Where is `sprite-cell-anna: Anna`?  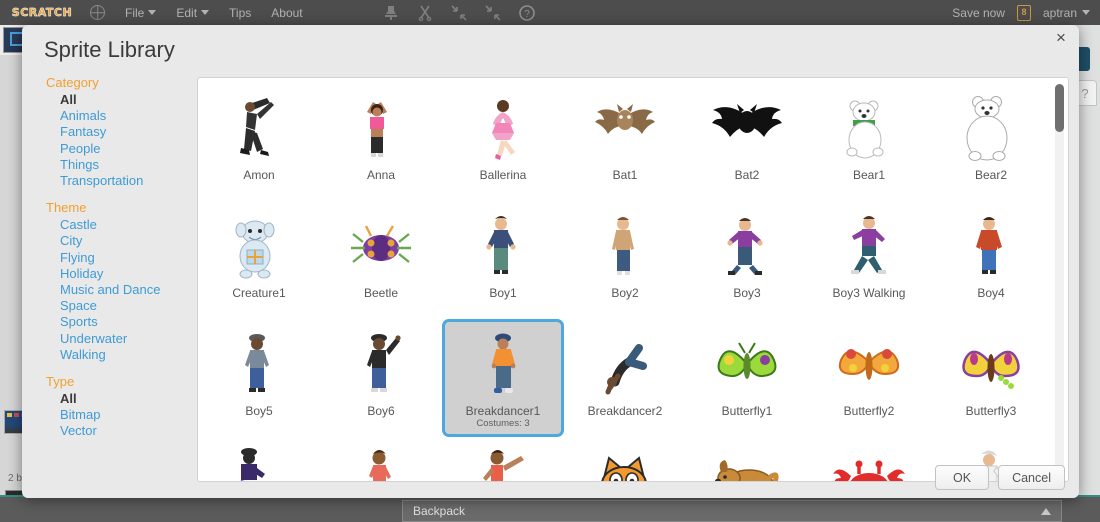 sprite-cell-anna: Anna is located at coordinates (381, 142).